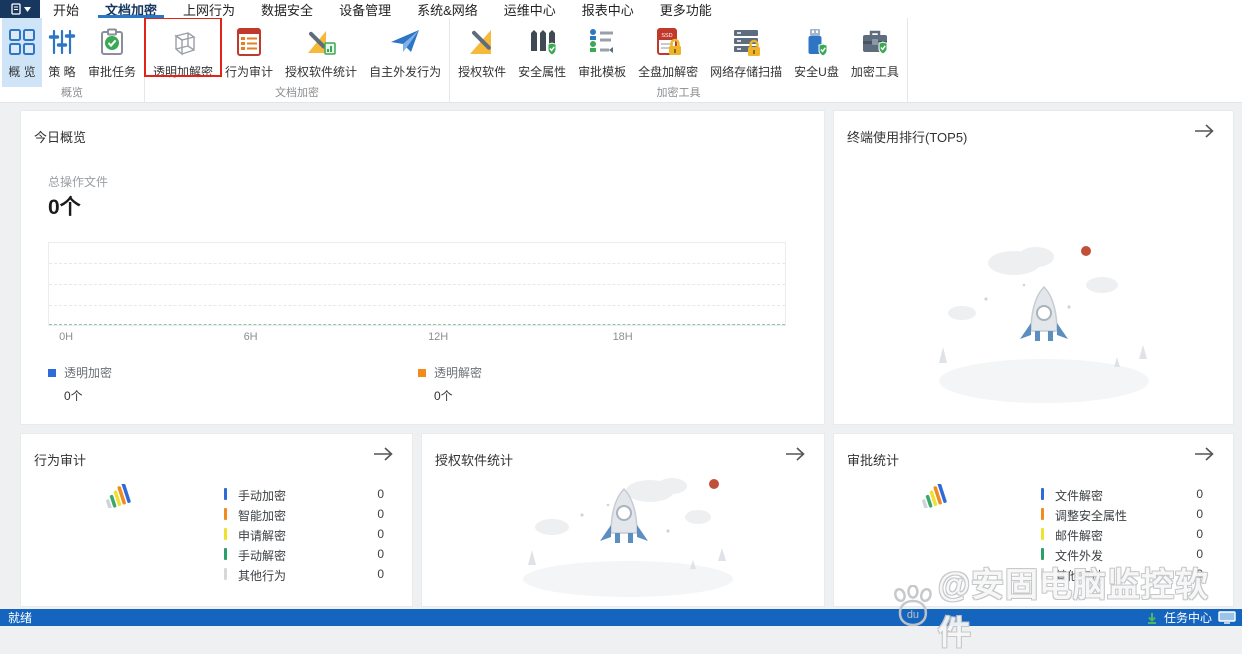 The width and height of the screenshot is (1242, 654). What do you see at coordinates (816, 42) in the screenshot?
I see `usb-shield-icon` at bounding box center [816, 42].